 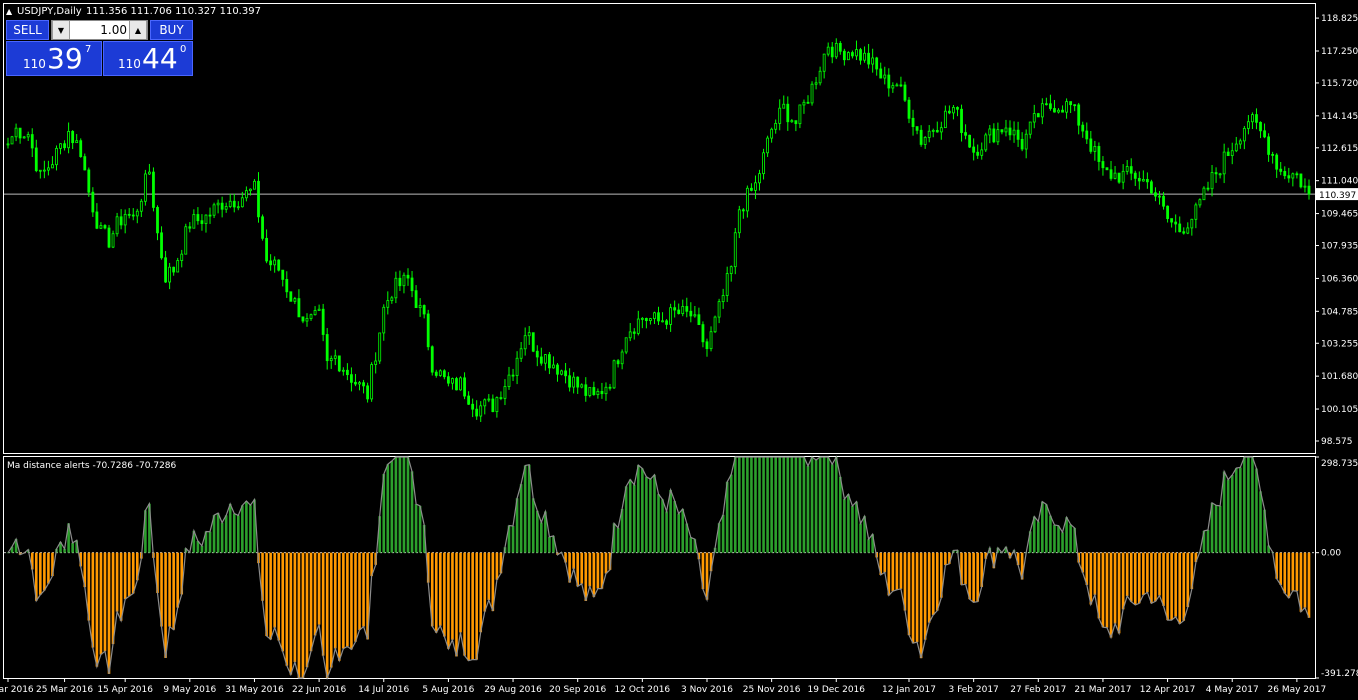 What do you see at coordinates (254, 690) in the screenshot?
I see `time-tick-label: 31 May 2016` at bounding box center [254, 690].